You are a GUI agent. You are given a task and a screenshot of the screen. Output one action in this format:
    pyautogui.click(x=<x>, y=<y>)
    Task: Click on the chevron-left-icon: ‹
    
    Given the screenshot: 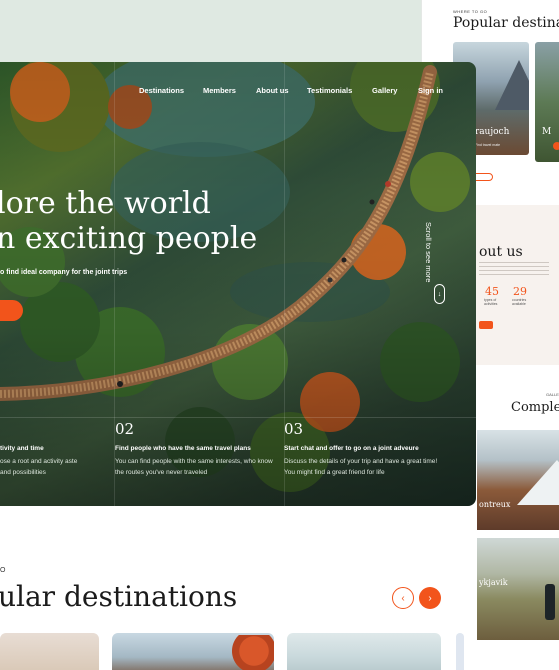 What is the action you would take?
    pyautogui.click(x=403, y=598)
    